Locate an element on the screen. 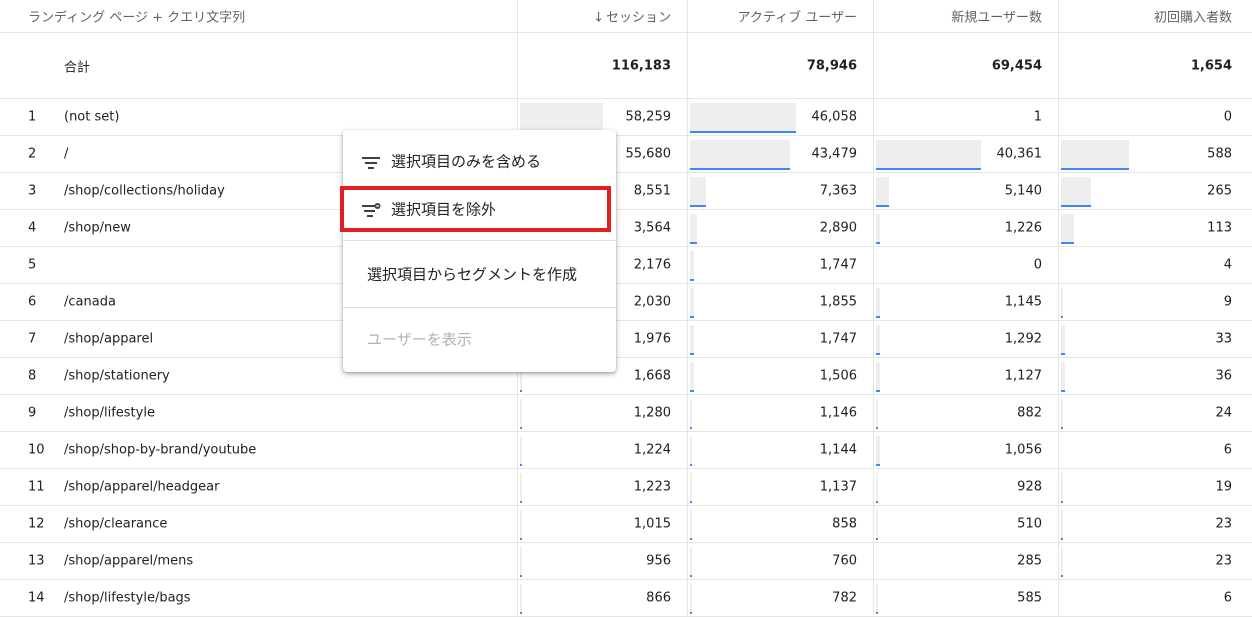  active-users-cell: 46,058 is located at coordinates (781, 117).